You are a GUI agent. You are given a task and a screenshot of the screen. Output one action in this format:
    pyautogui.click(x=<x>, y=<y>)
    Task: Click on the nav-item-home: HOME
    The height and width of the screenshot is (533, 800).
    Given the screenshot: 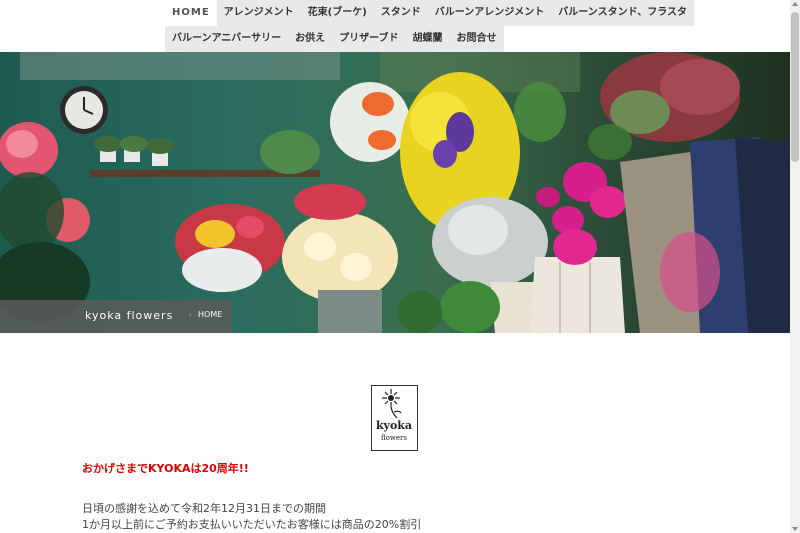 What is the action you would take?
    pyautogui.click(x=191, y=13)
    